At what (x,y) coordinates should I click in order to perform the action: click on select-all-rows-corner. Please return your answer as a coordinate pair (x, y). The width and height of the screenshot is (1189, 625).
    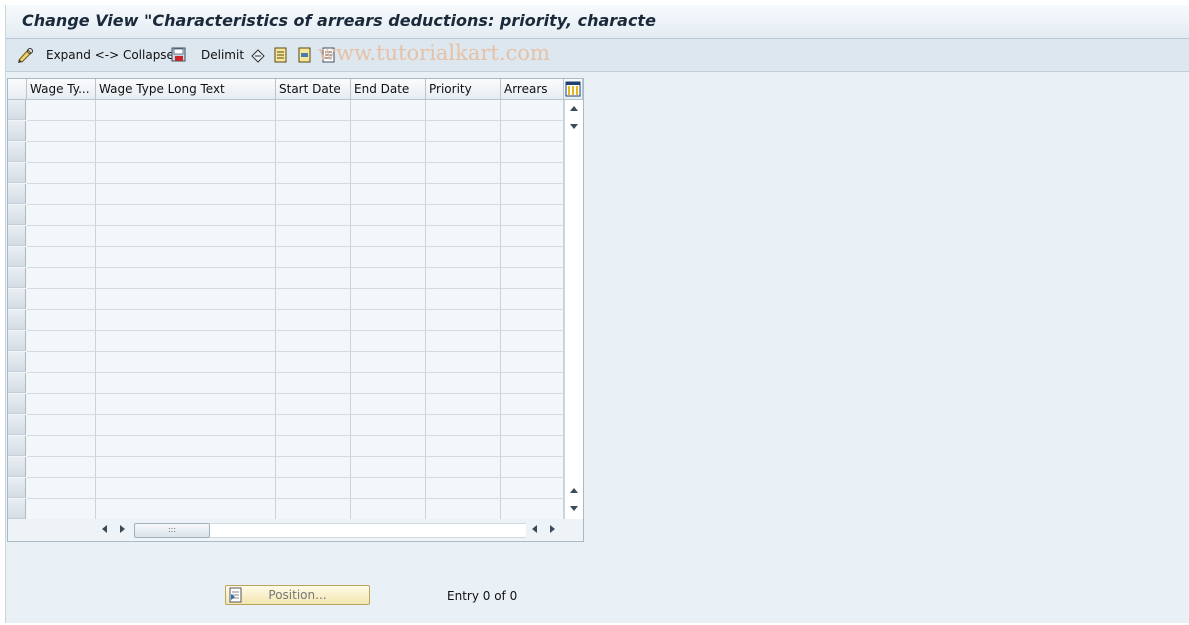
    Looking at the image, I should click on (17, 89).